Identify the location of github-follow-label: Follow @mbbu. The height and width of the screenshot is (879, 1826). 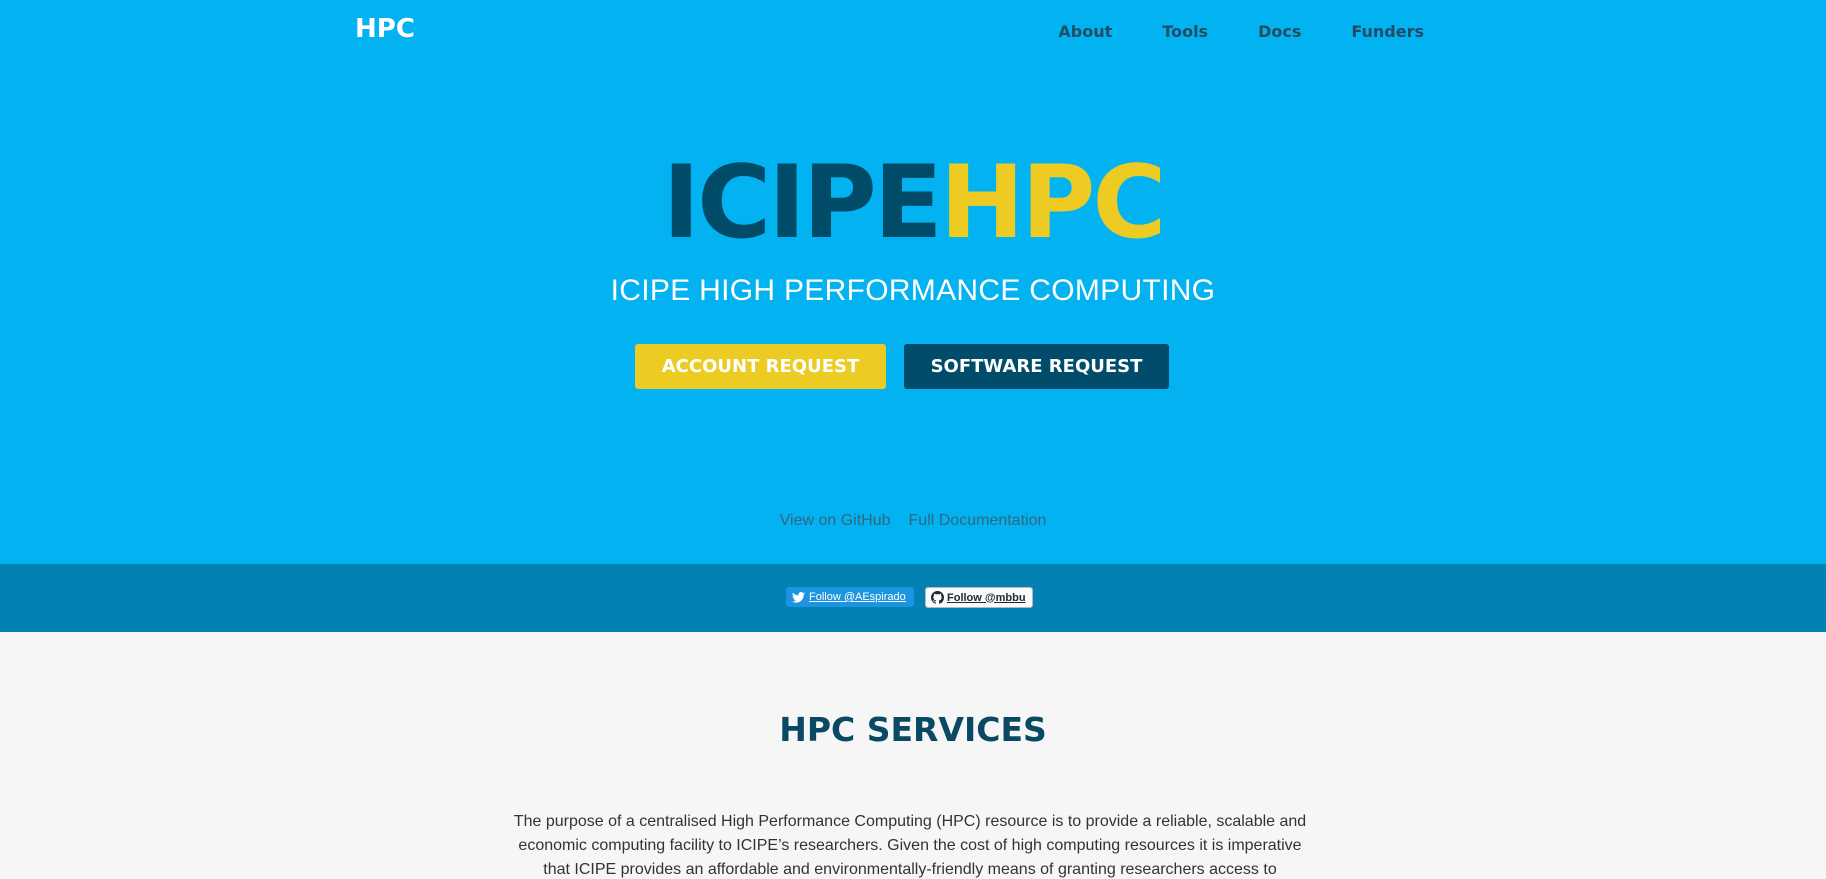
(986, 597).